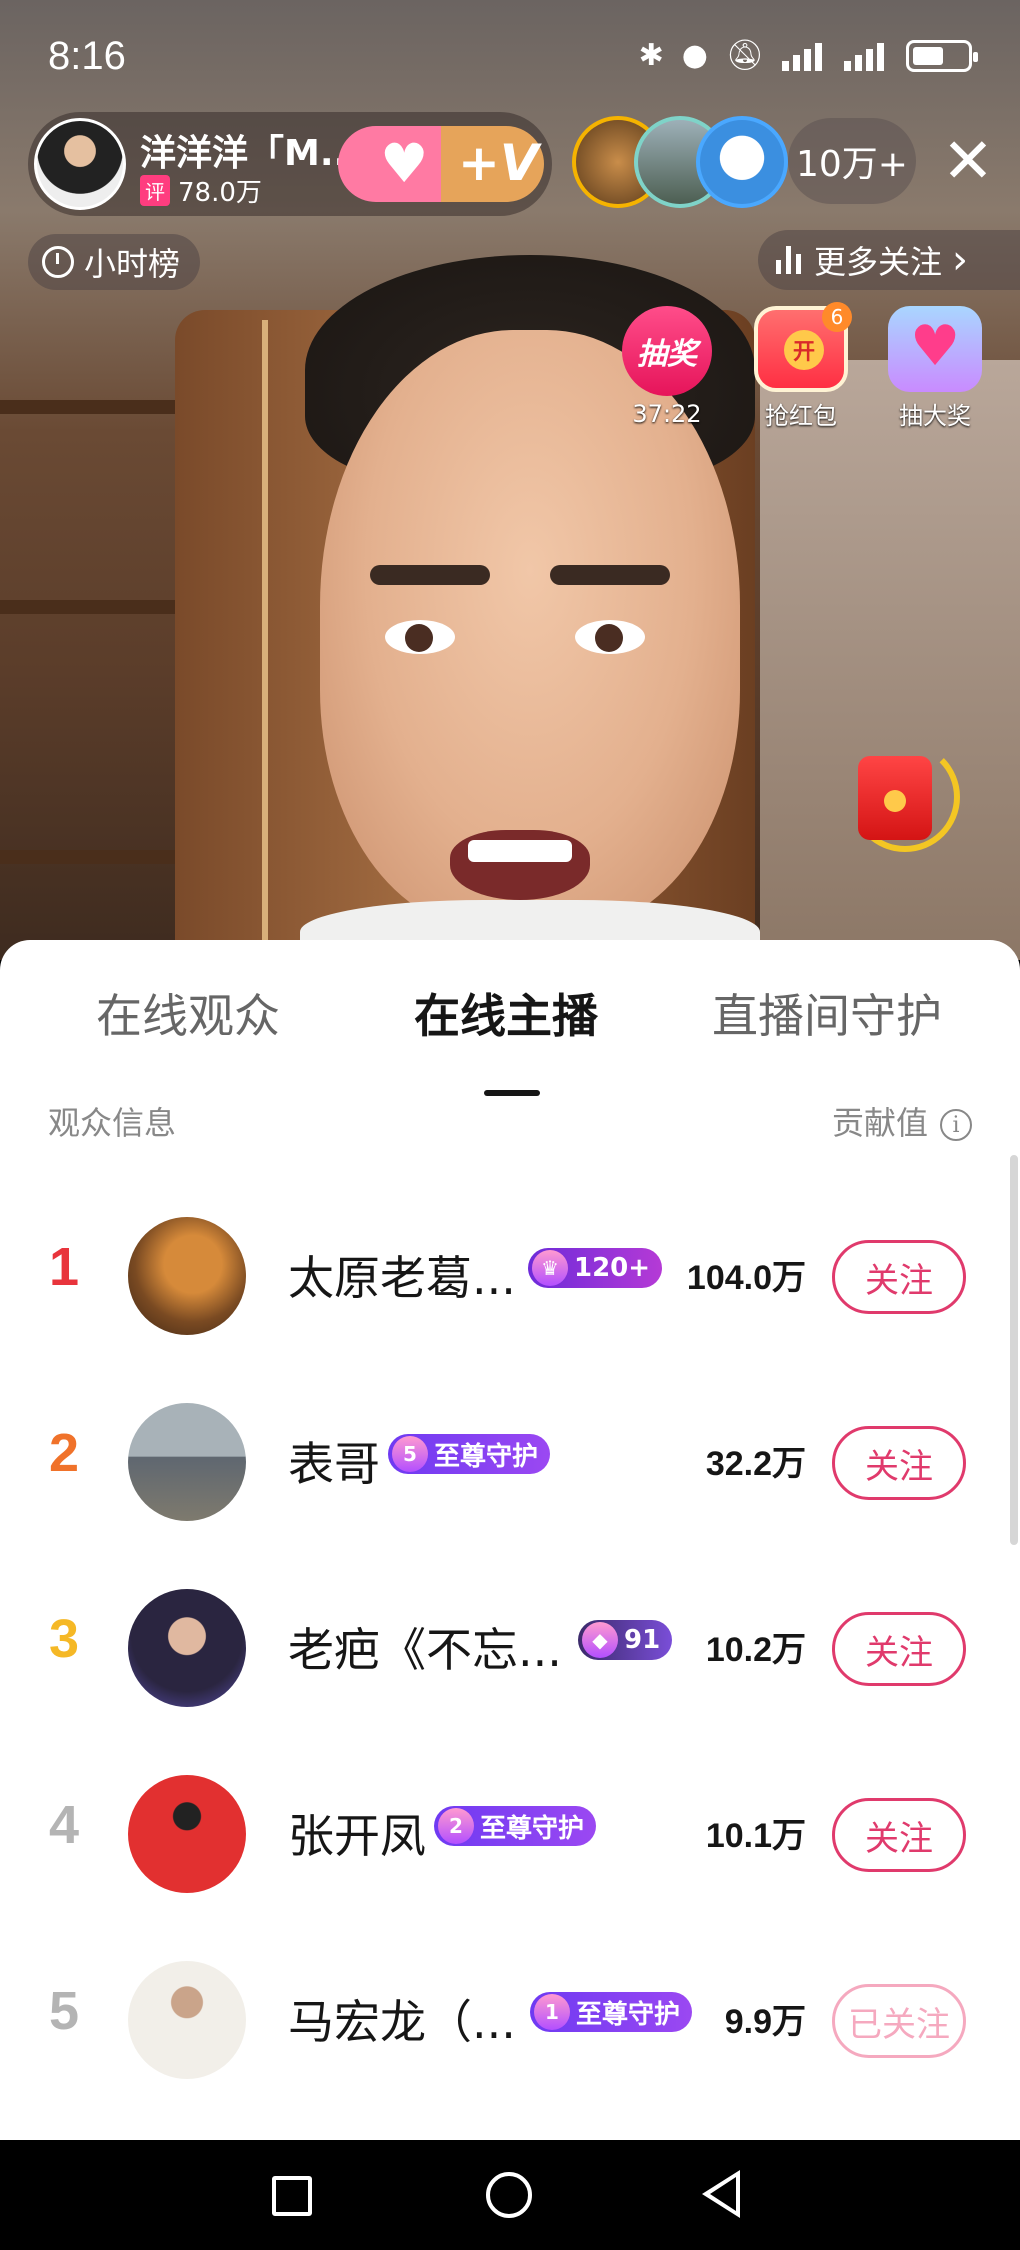  Describe the element at coordinates (612, 1268) in the screenshot. I see `badge-text: 120+` at that location.